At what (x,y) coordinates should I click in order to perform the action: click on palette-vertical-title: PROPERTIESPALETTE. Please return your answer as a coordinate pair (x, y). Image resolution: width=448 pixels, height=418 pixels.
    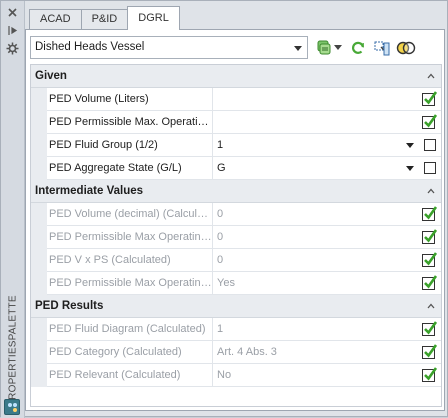
    Looking at the image, I should click on (13, 350).